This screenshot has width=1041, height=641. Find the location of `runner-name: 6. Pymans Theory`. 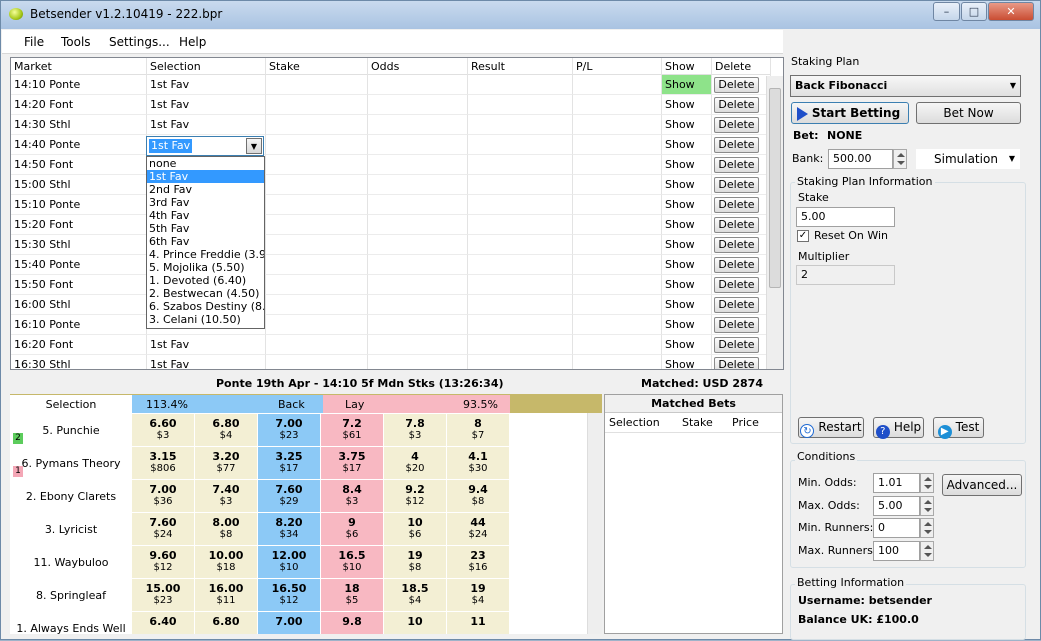

runner-name: 6. Pymans Theory is located at coordinates (71, 463).